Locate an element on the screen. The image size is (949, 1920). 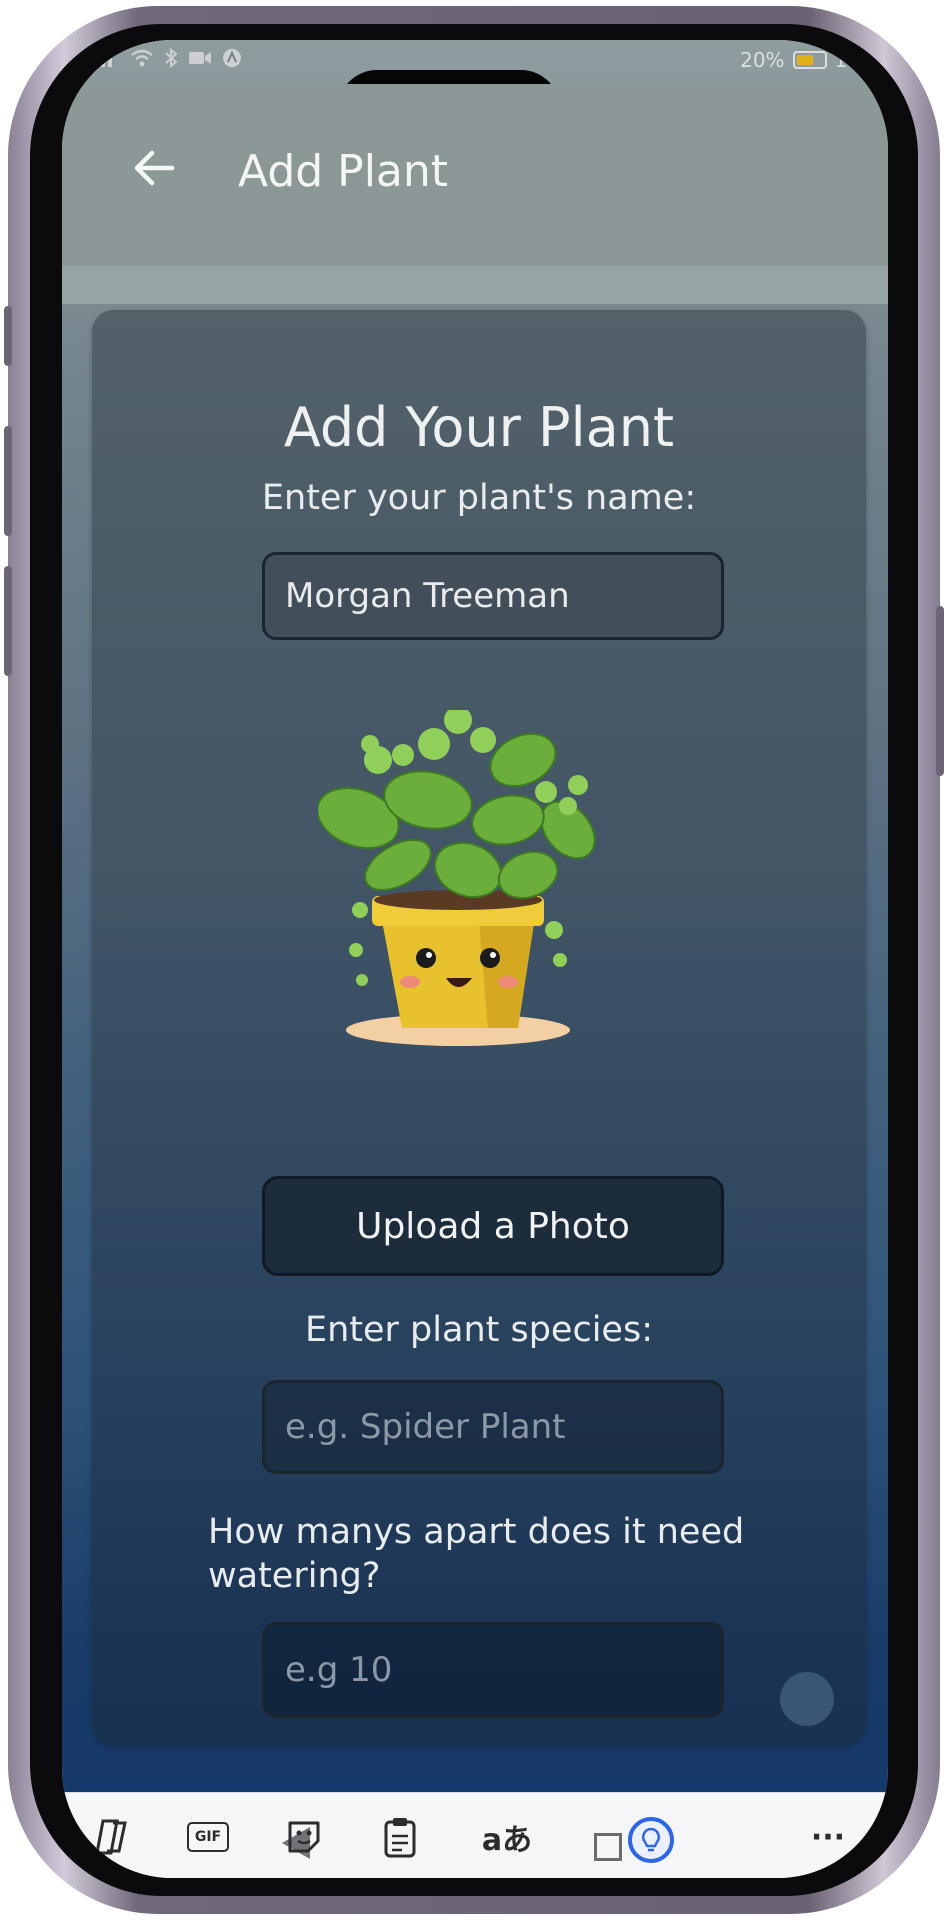
apps-glyph is located at coordinates (111, 1837).